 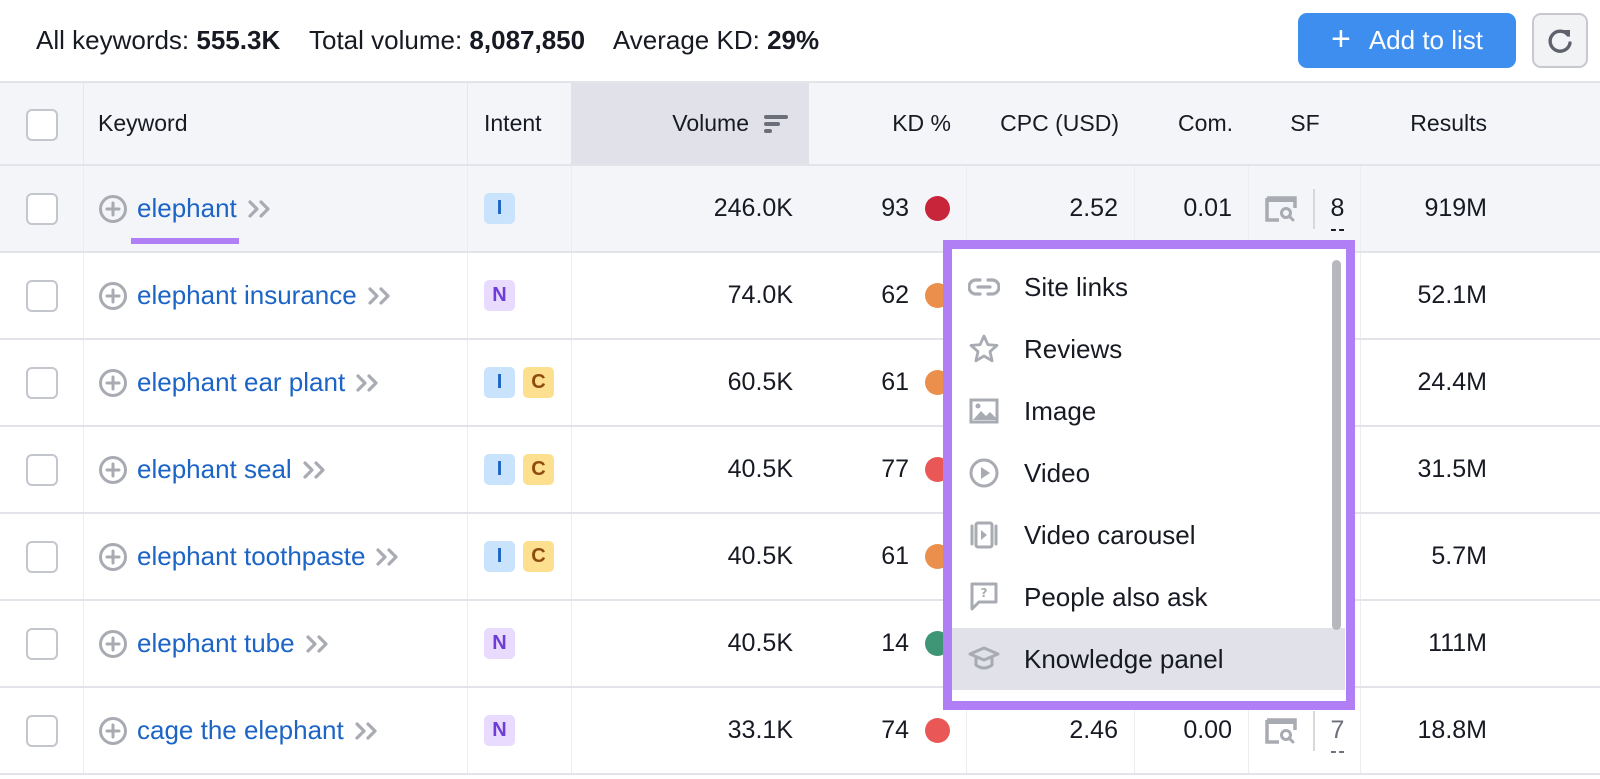 I want to click on table-row: elephant seal I C 40.5K 77 31.5M, so click(x=800, y=470).